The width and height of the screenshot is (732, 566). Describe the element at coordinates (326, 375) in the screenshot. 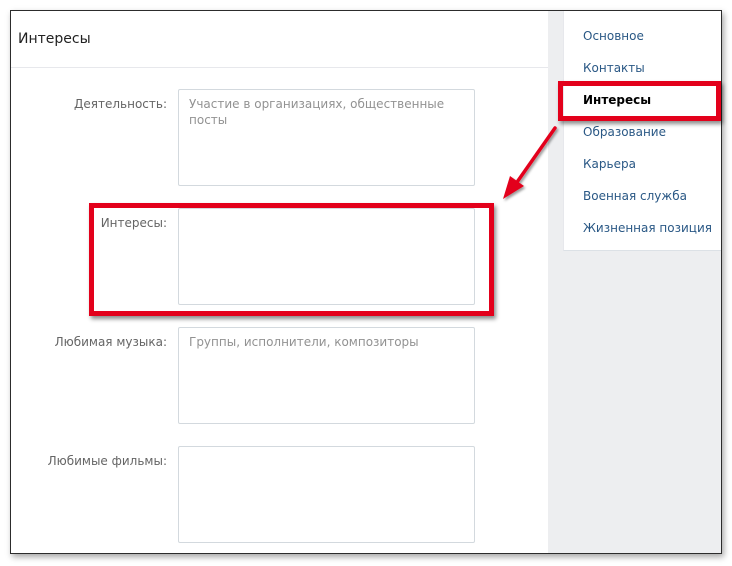

I see `music-textarea` at that location.